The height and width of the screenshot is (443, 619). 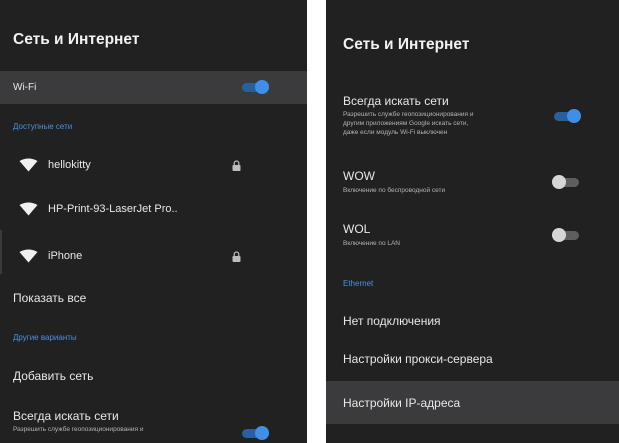 What do you see at coordinates (25, 87) in the screenshot?
I see `wifi-label: Wi-Fi` at bounding box center [25, 87].